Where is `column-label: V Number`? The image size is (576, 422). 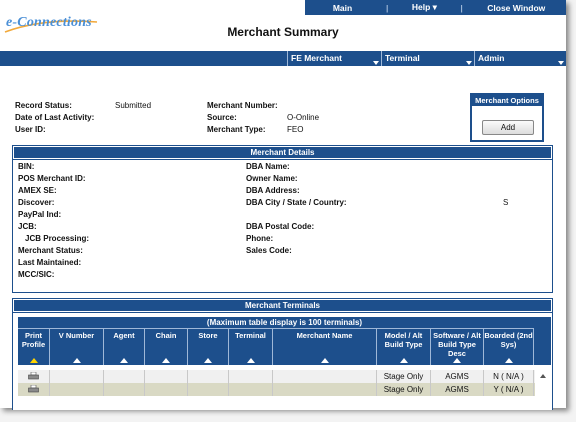
column-label: V Number is located at coordinates (76, 335).